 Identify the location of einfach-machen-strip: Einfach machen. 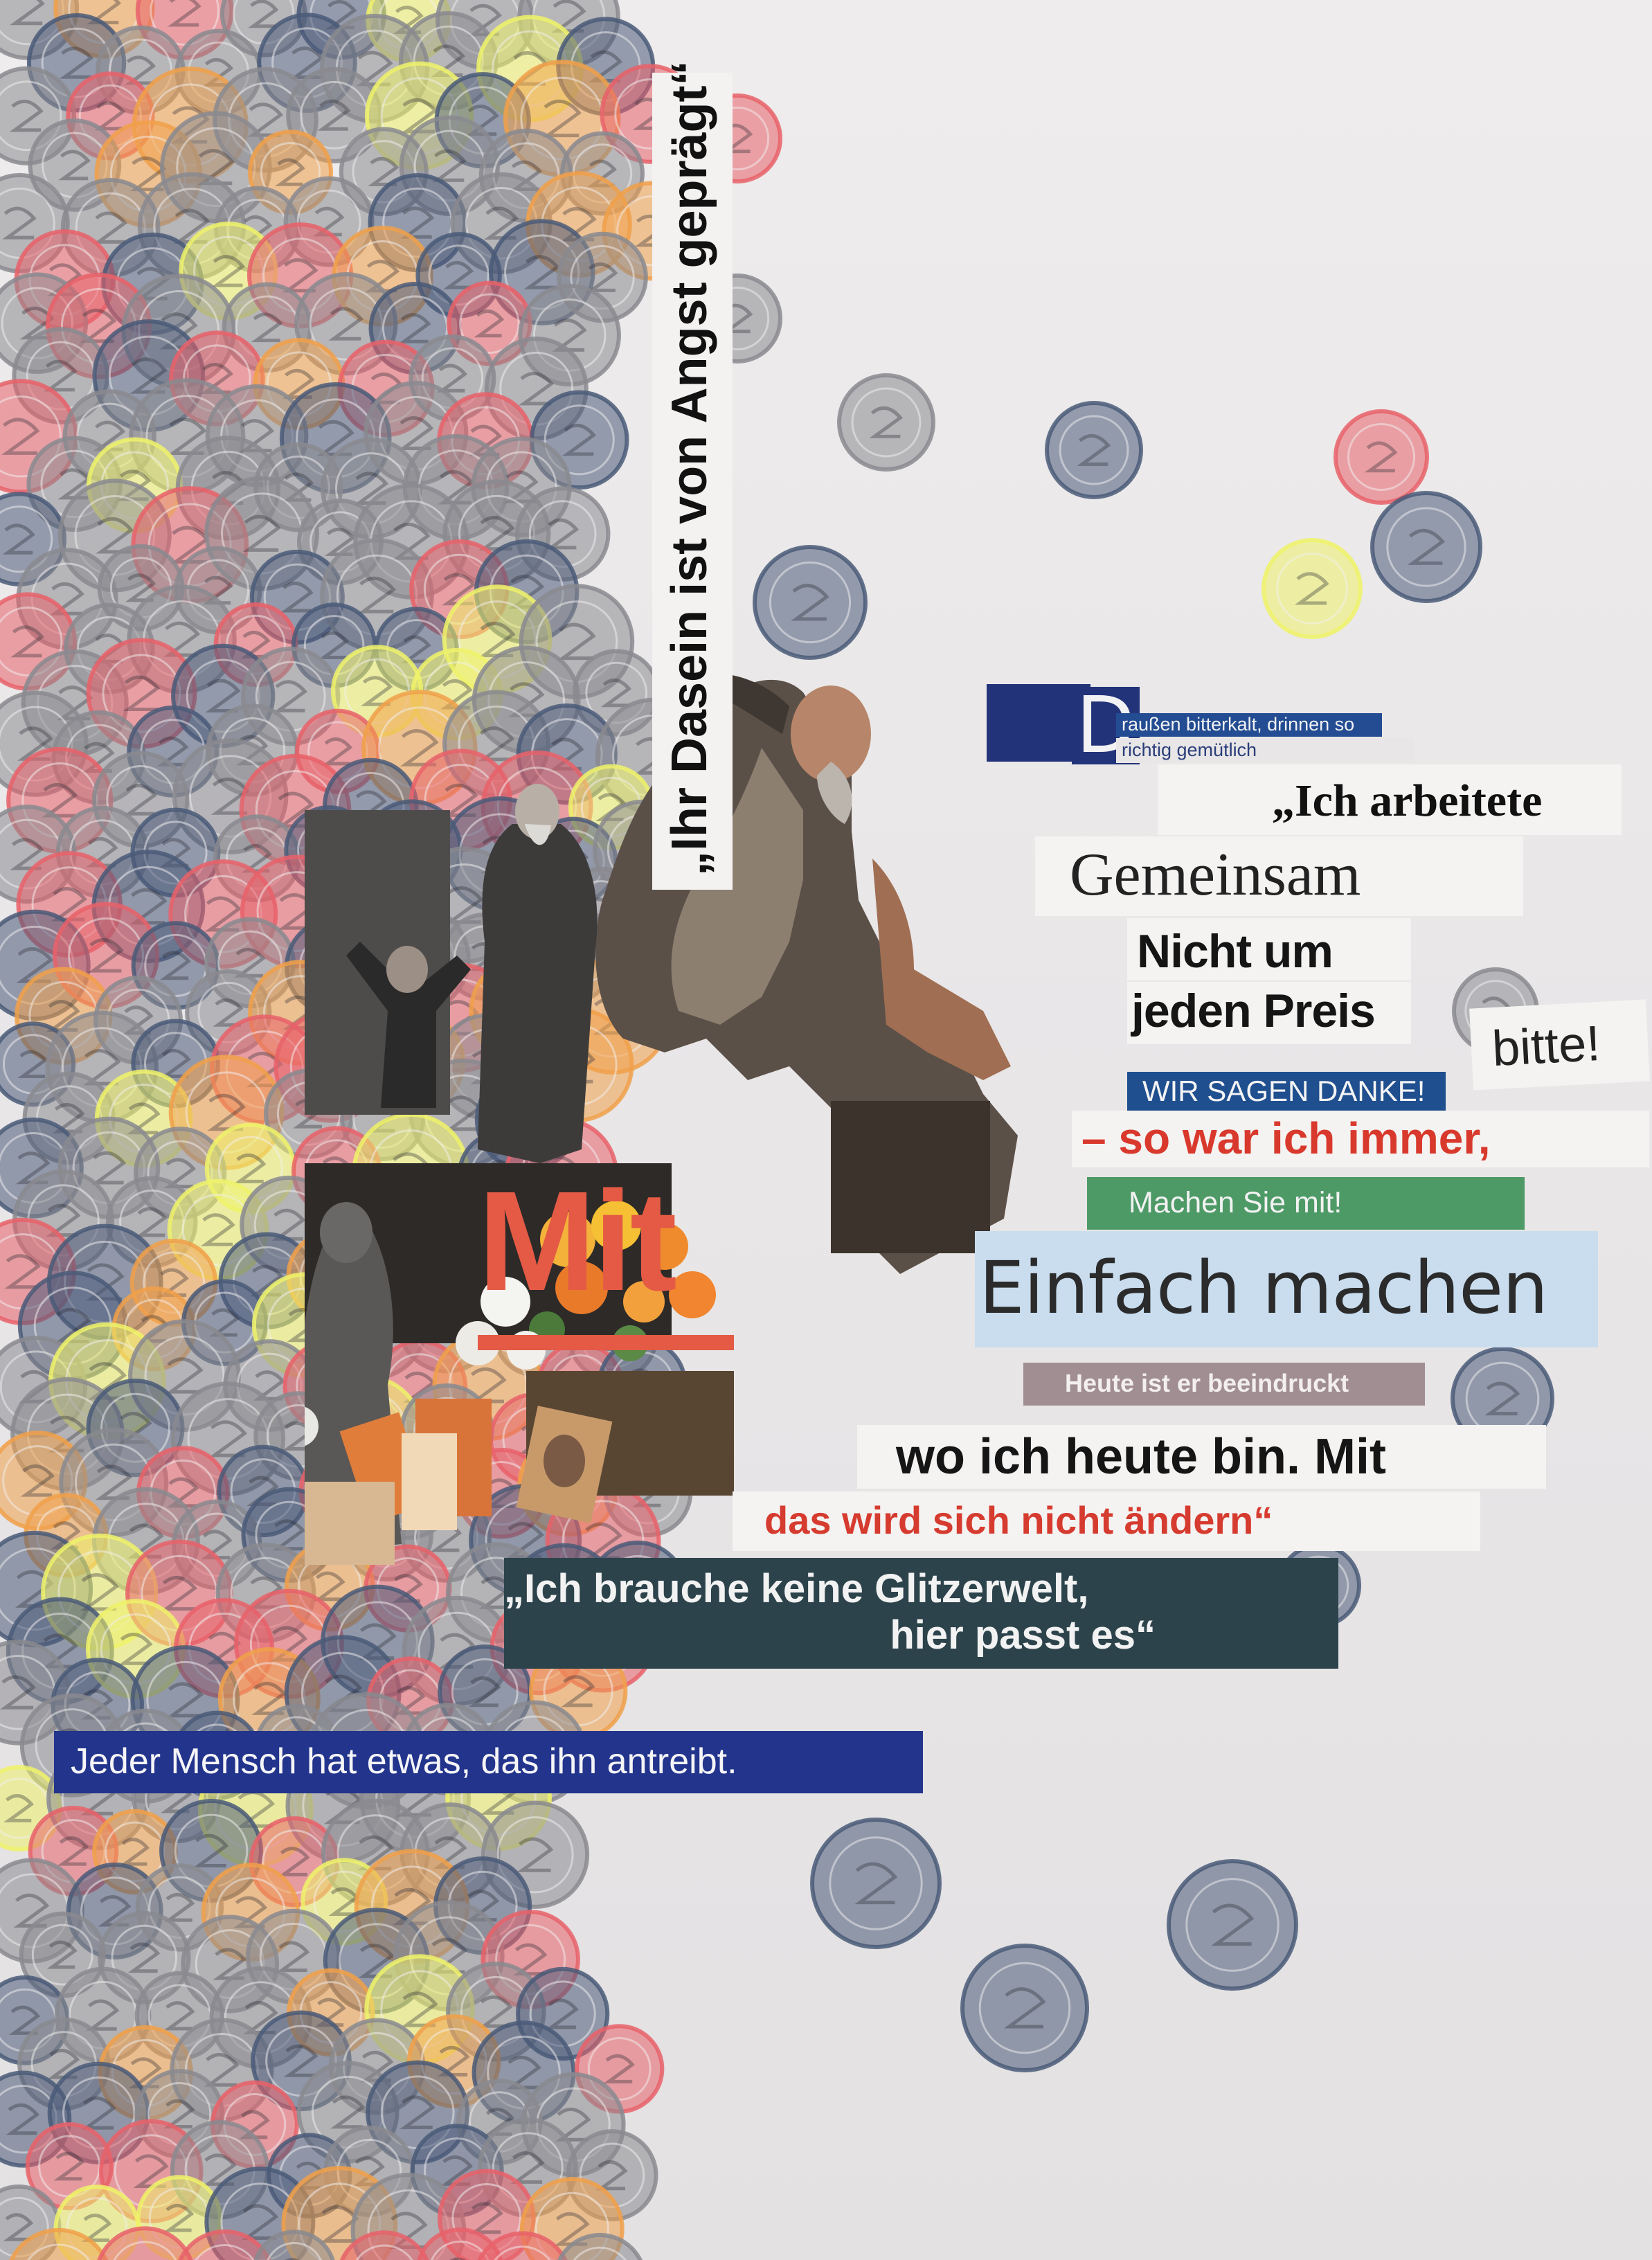
(1287, 1289).